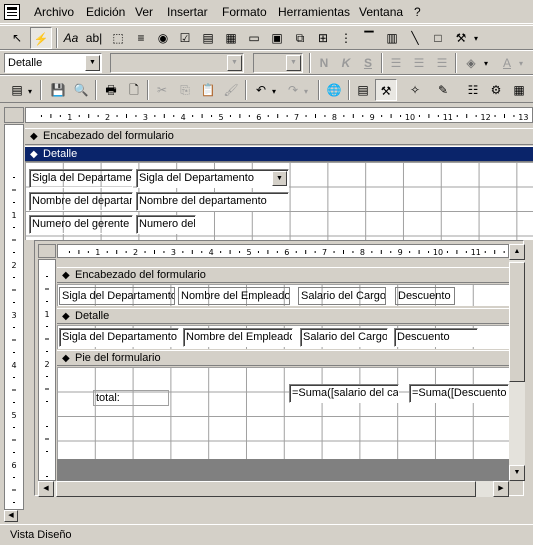  What do you see at coordinates (17, 90) in the screenshot?
I see `view-icon: ▤` at bounding box center [17, 90].